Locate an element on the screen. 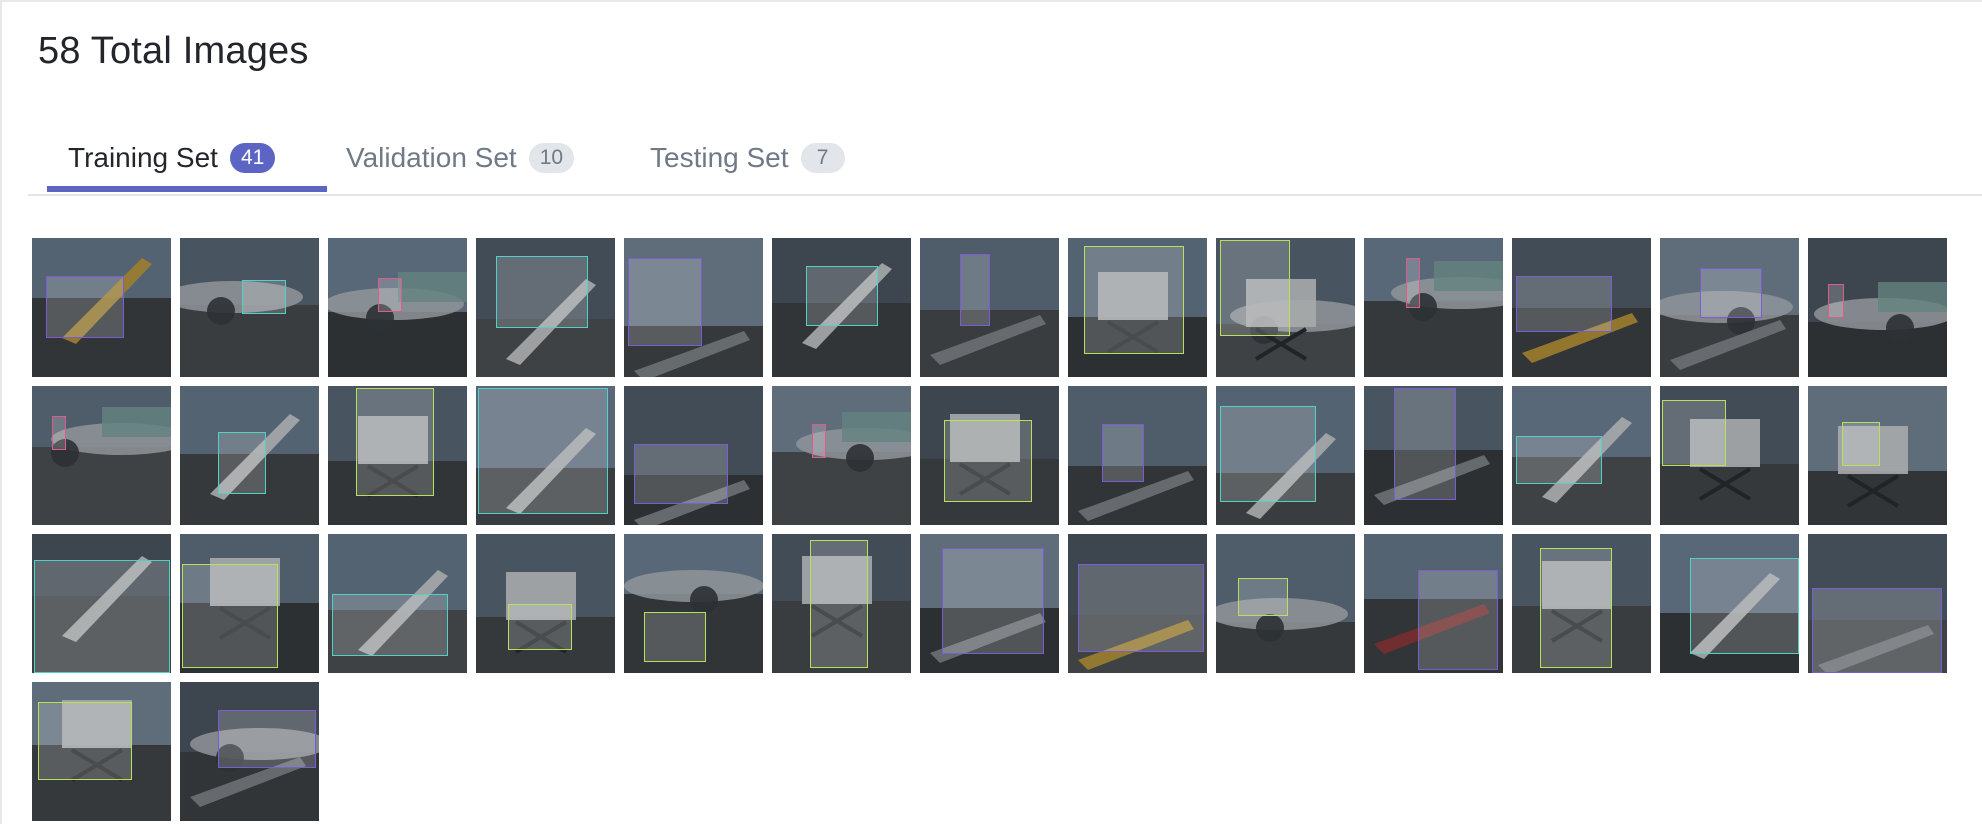 Image resolution: width=1982 pixels, height=824 pixels. tab-training-set: Training Set 41 is located at coordinates (172, 158).